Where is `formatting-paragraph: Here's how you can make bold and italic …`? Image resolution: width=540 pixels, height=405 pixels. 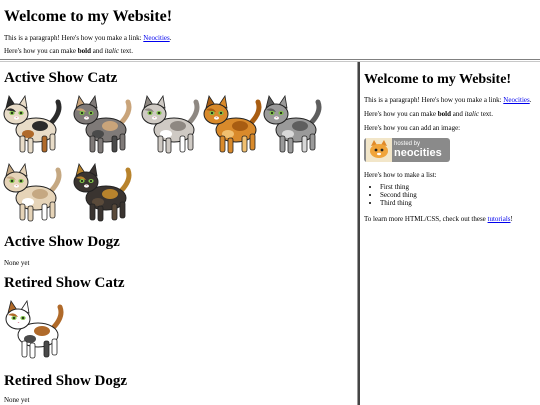 formatting-paragraph: Here's how you can make bold and italic … is located at coordinates (68, 51).